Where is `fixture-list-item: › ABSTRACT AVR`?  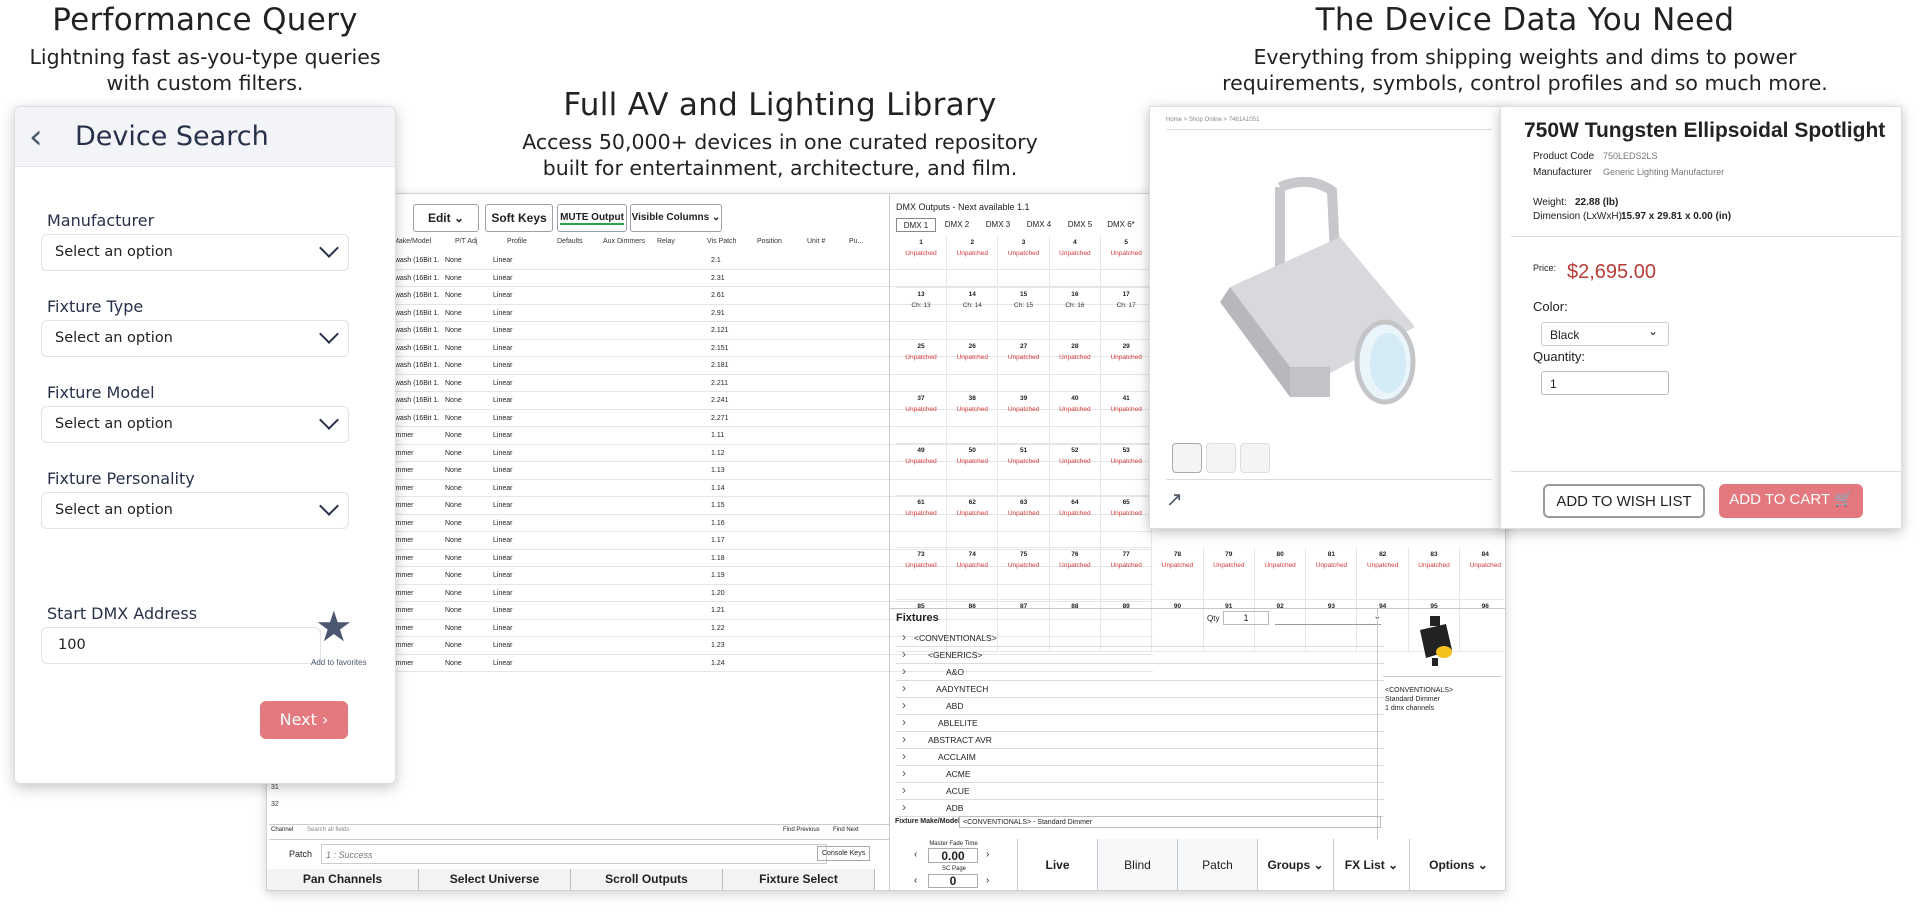 fixture-list-item: › ABSTRACT AVR is located at coordinates (1140, 740).